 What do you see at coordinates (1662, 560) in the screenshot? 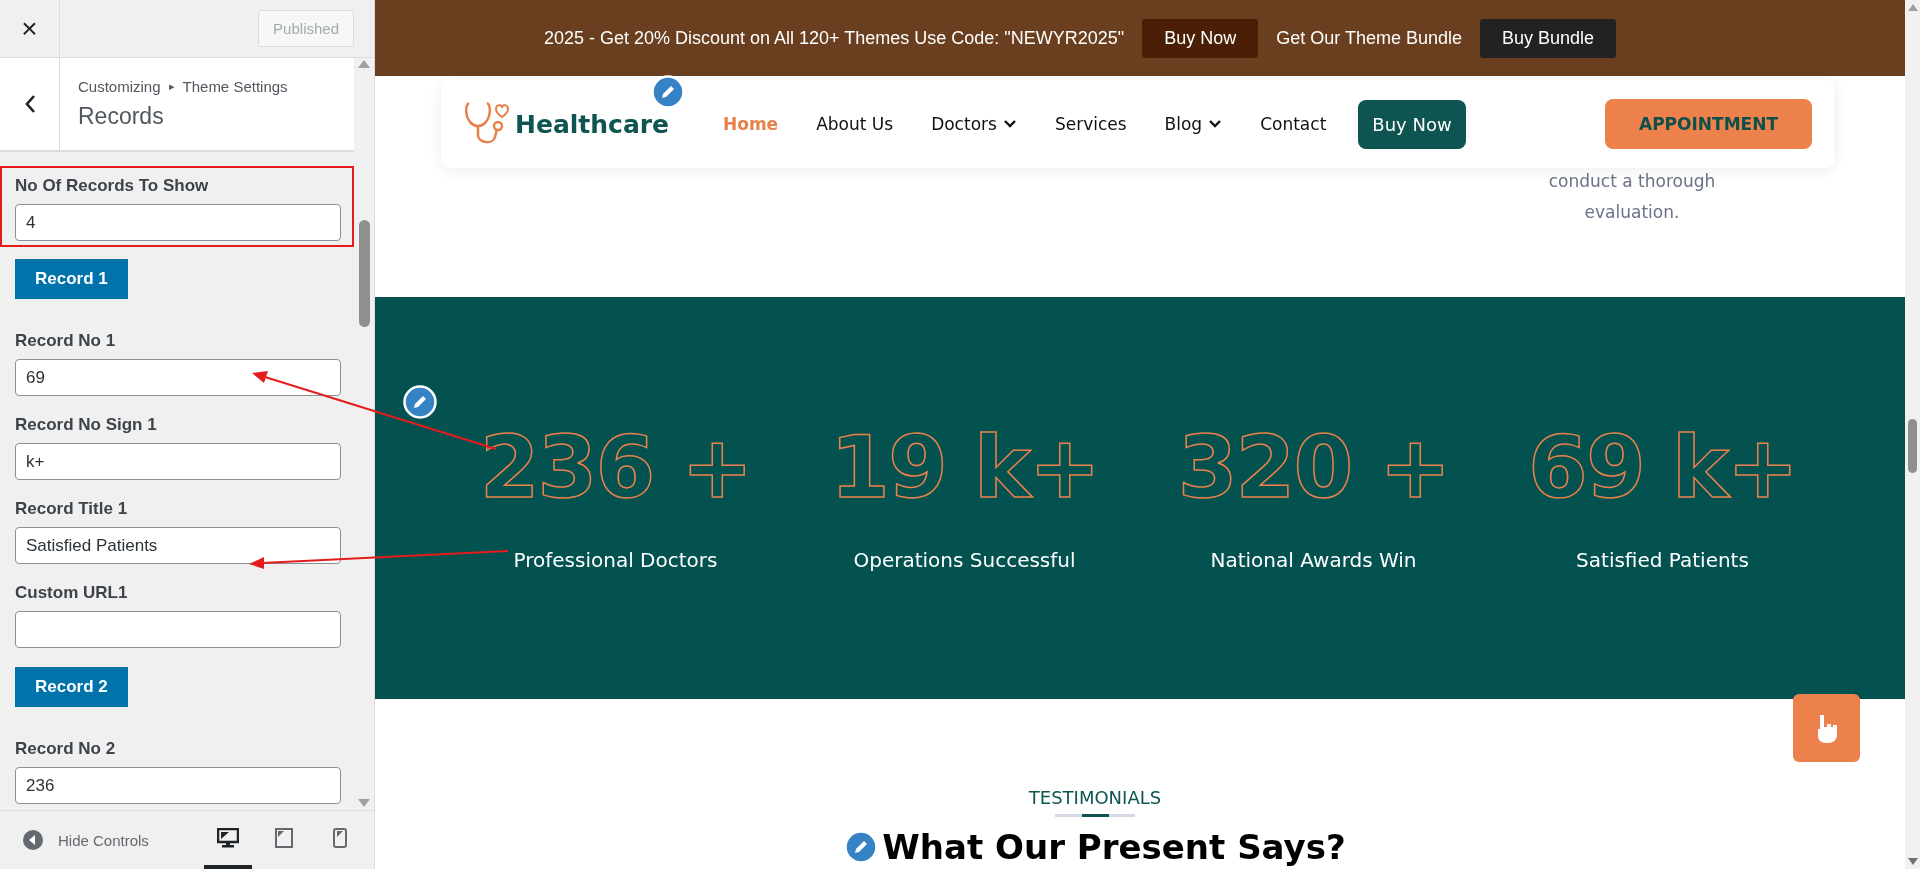
I see `stat-title: Satisfied Patients` at bounding box center [1662, 560].